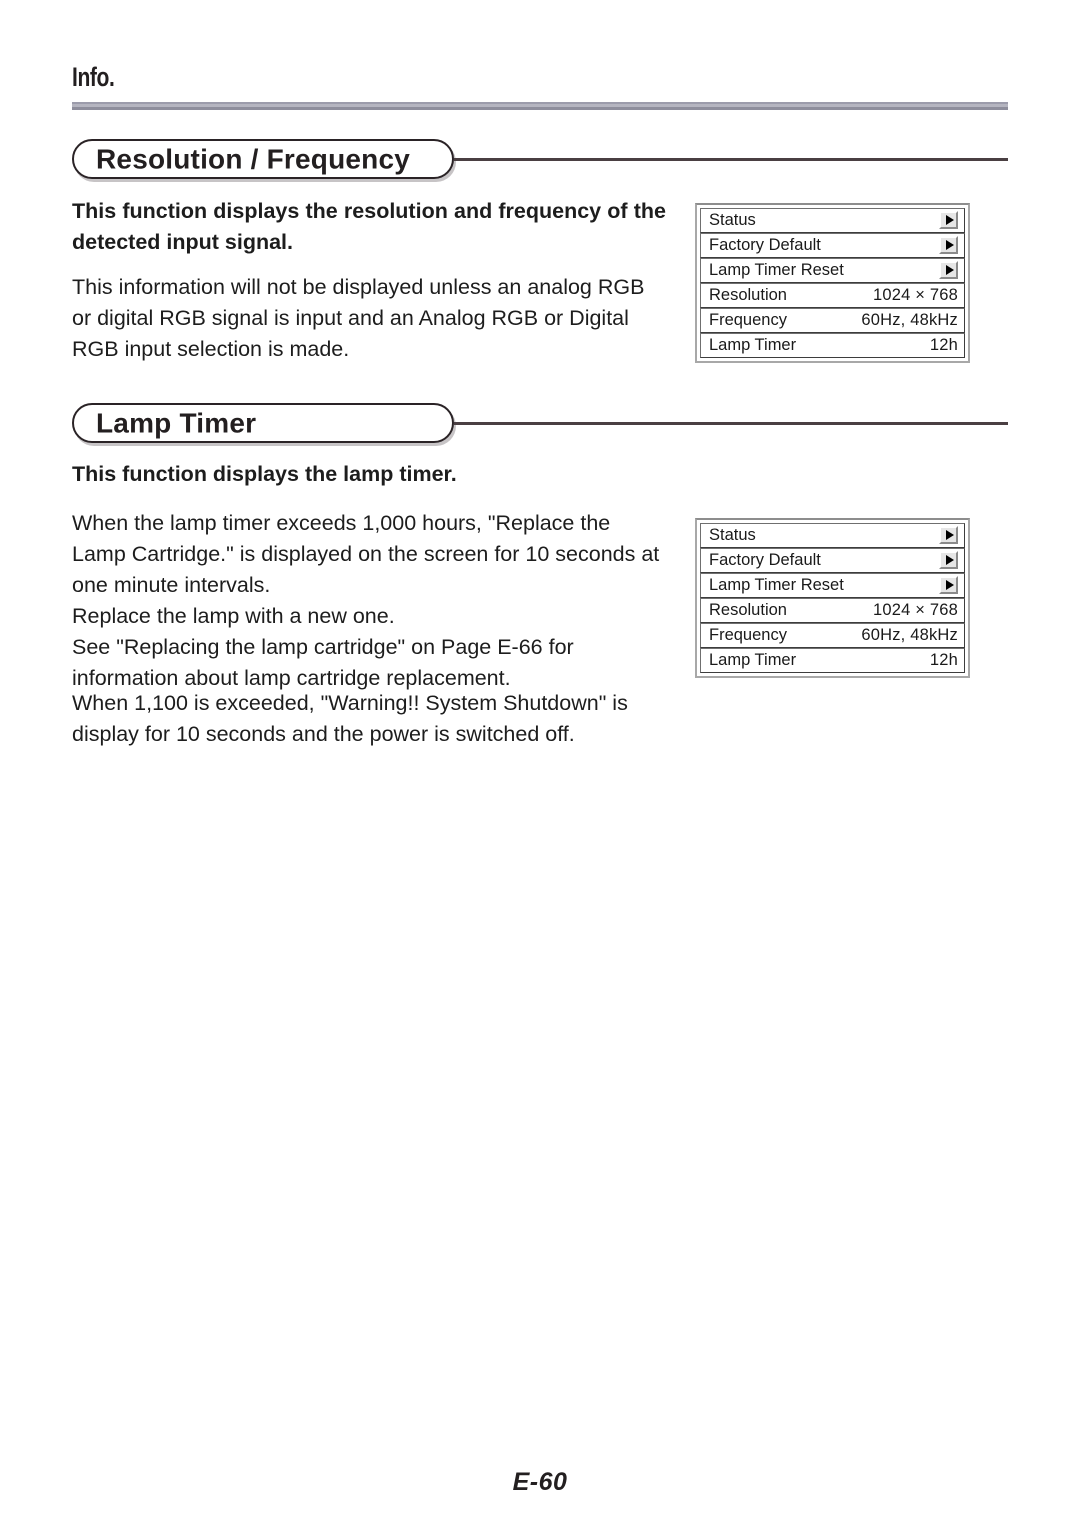  I want to click on header-rule, so click(540, 106).